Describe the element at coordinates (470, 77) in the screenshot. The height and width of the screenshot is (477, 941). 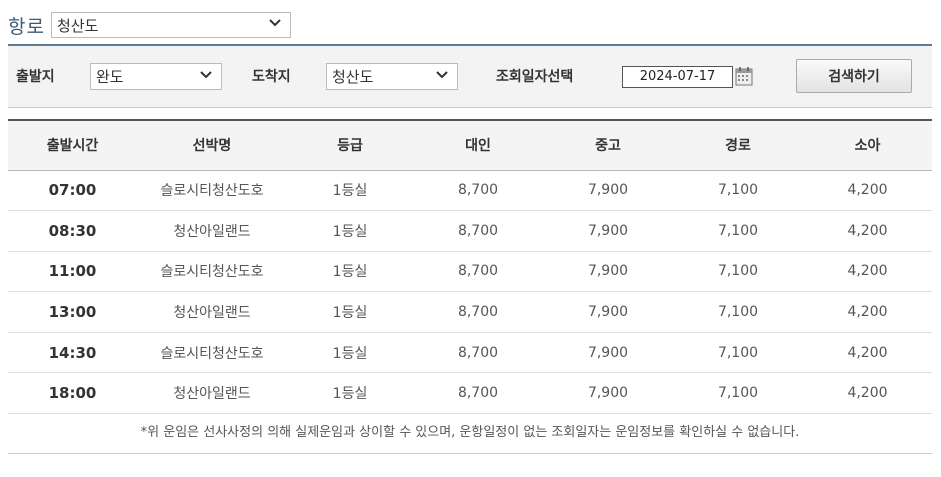
I see `search-bar: 출발지 완도 도착지 청산도 조회일자선택 2024-07-17 검색하기` at that location.